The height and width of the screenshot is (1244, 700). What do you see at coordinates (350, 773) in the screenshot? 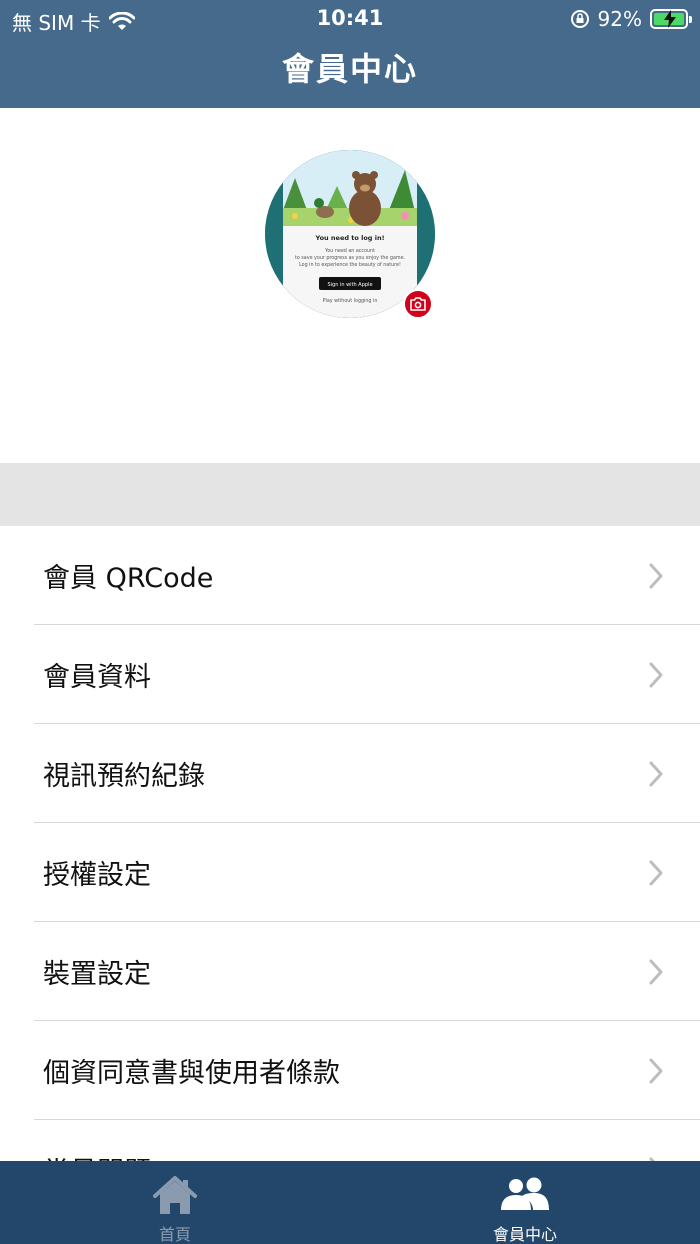
I see `menu-item-video-appointments: 視訊預約紀錄` at bounding box center [350, 773].